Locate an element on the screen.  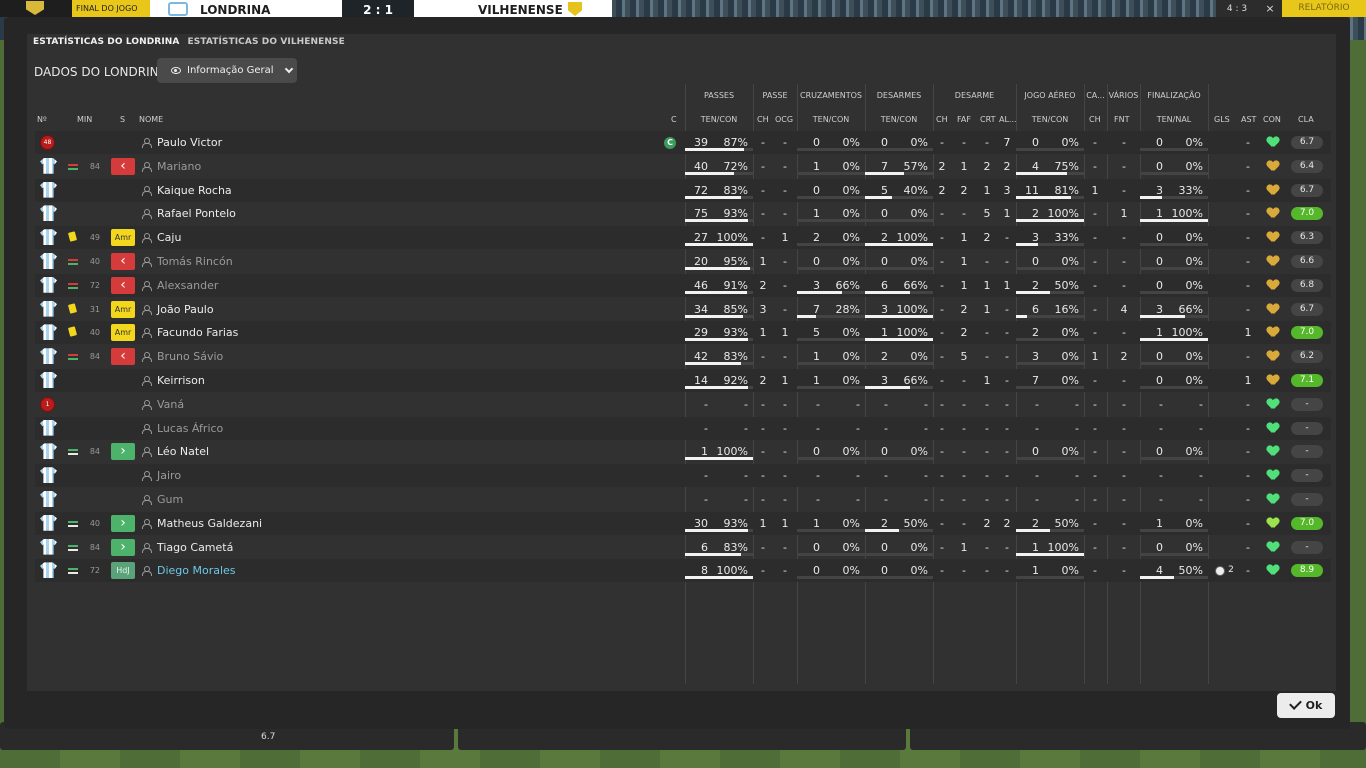
col-header-aereo: TEN/CON is located at coordinates (1050, 119).